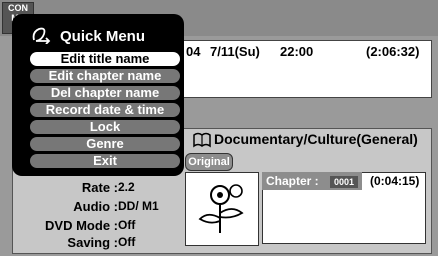 This screenshot has height=256, width=438. I want to click on menu-item-edit-title-name: Edit title name, so click(105, 59).